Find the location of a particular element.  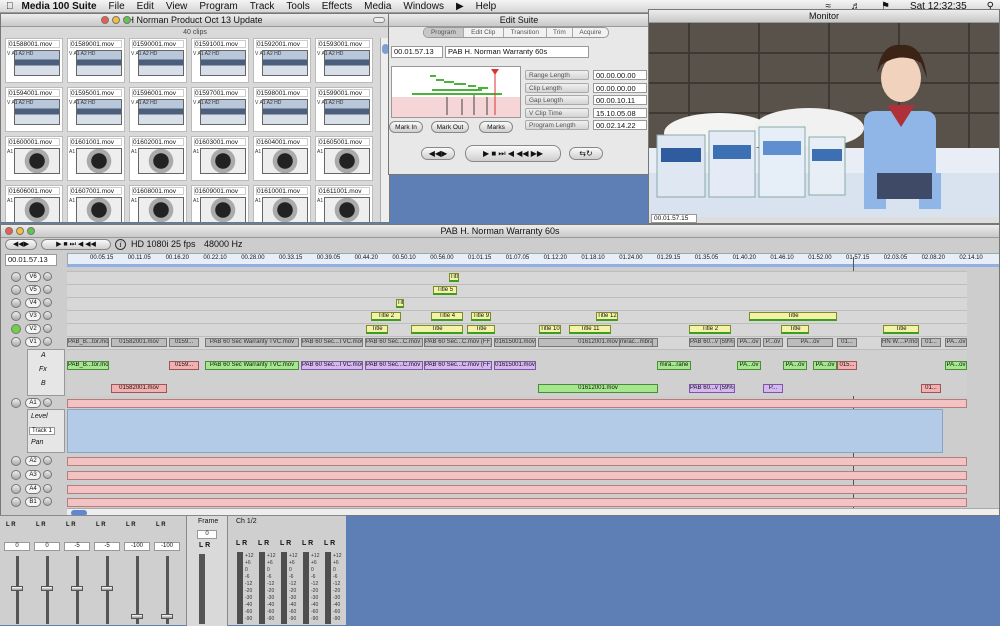

mark-in-button: Mark In is located at coordinates (406, 127).